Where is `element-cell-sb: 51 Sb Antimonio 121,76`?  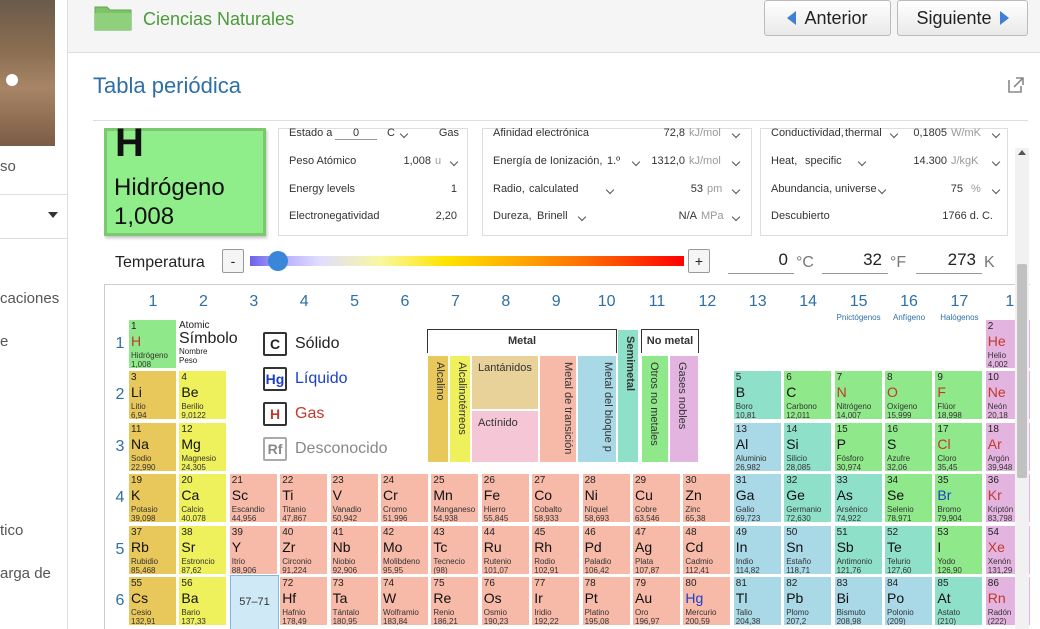
element-cell-sb: 51 Sb Antimonio 121,76 is located at coordinates (858, 549).